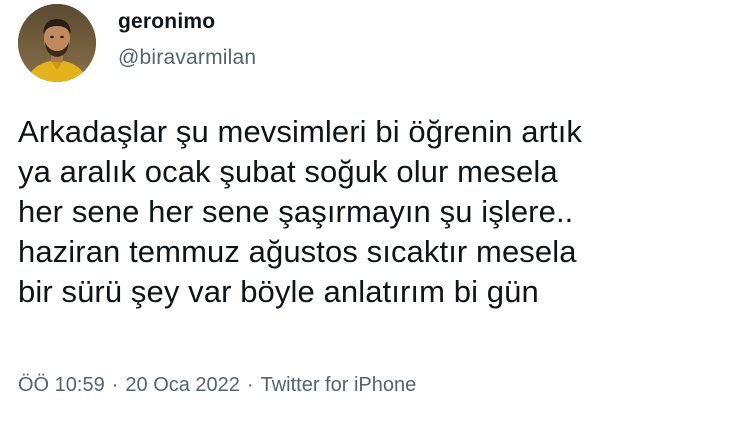 This screenshot has width=734, height=424. I want to click on user-handle: @biravarmilan, so click(187, 58).